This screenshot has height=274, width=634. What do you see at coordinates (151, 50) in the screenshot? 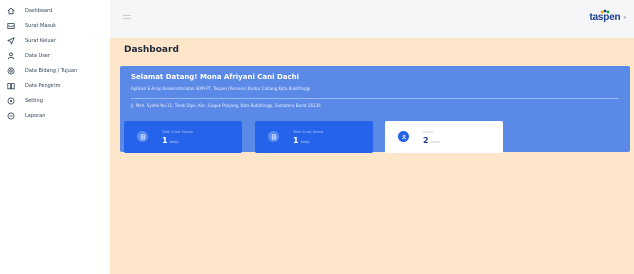
I see `page-title: Dashboard` at bounding box center [151, 50].